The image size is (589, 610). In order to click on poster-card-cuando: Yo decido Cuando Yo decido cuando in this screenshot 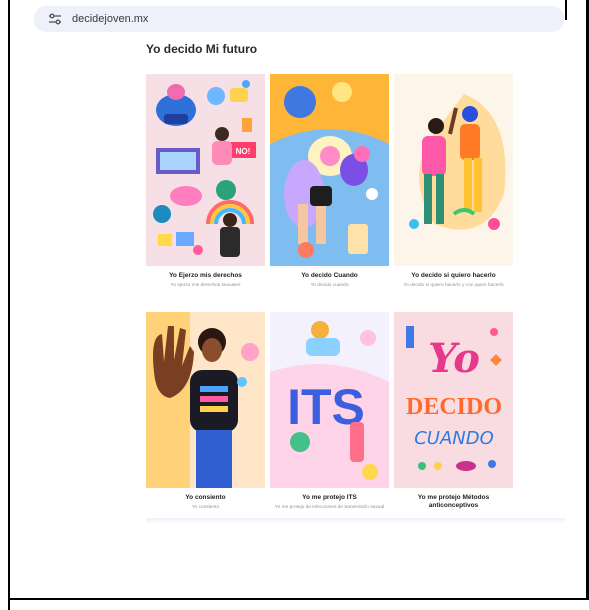, I will do `click(329, 181)`.